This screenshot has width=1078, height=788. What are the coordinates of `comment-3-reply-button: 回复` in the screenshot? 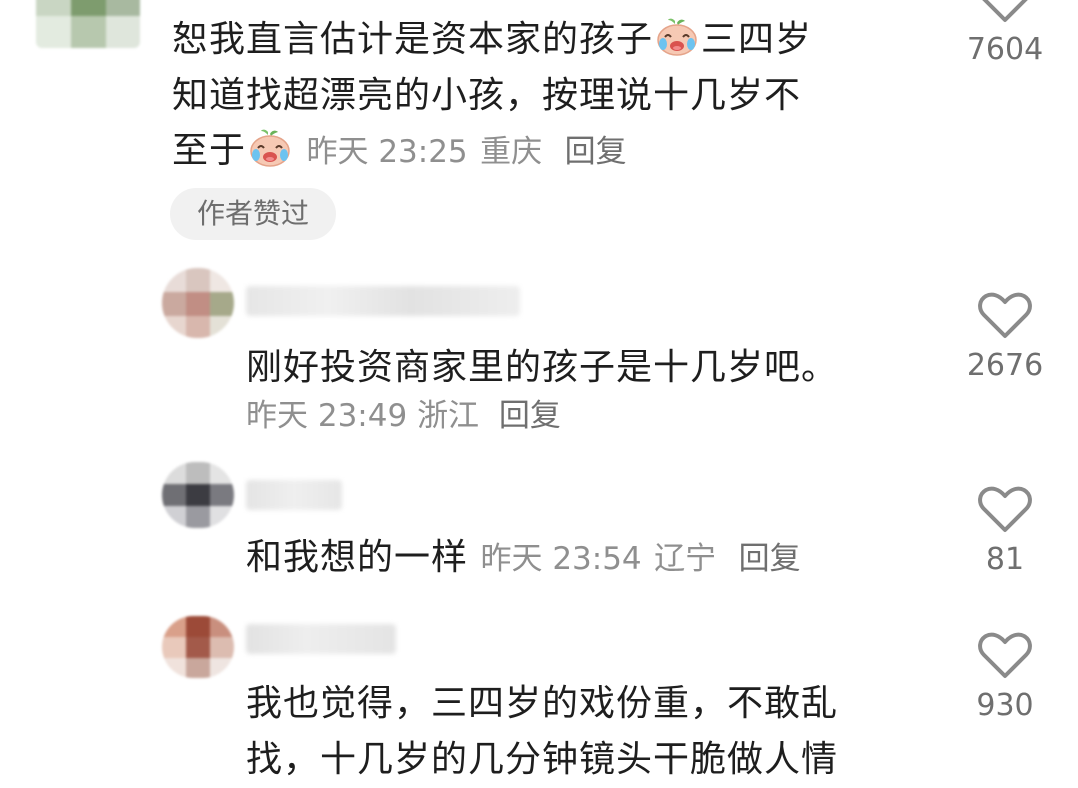 It's located at (770, 559).